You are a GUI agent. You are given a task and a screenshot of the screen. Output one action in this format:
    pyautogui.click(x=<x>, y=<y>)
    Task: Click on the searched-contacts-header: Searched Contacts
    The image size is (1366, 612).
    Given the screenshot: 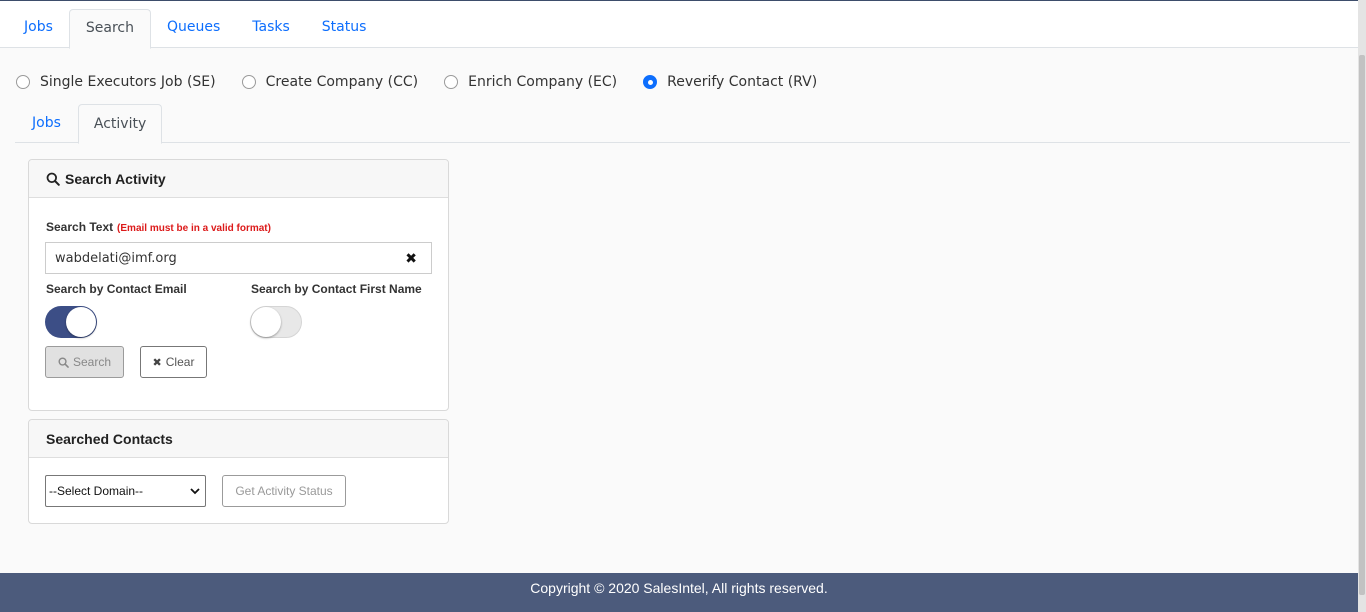 What is the action you would take?
    pyautogui.click(x=238, y=439)
    